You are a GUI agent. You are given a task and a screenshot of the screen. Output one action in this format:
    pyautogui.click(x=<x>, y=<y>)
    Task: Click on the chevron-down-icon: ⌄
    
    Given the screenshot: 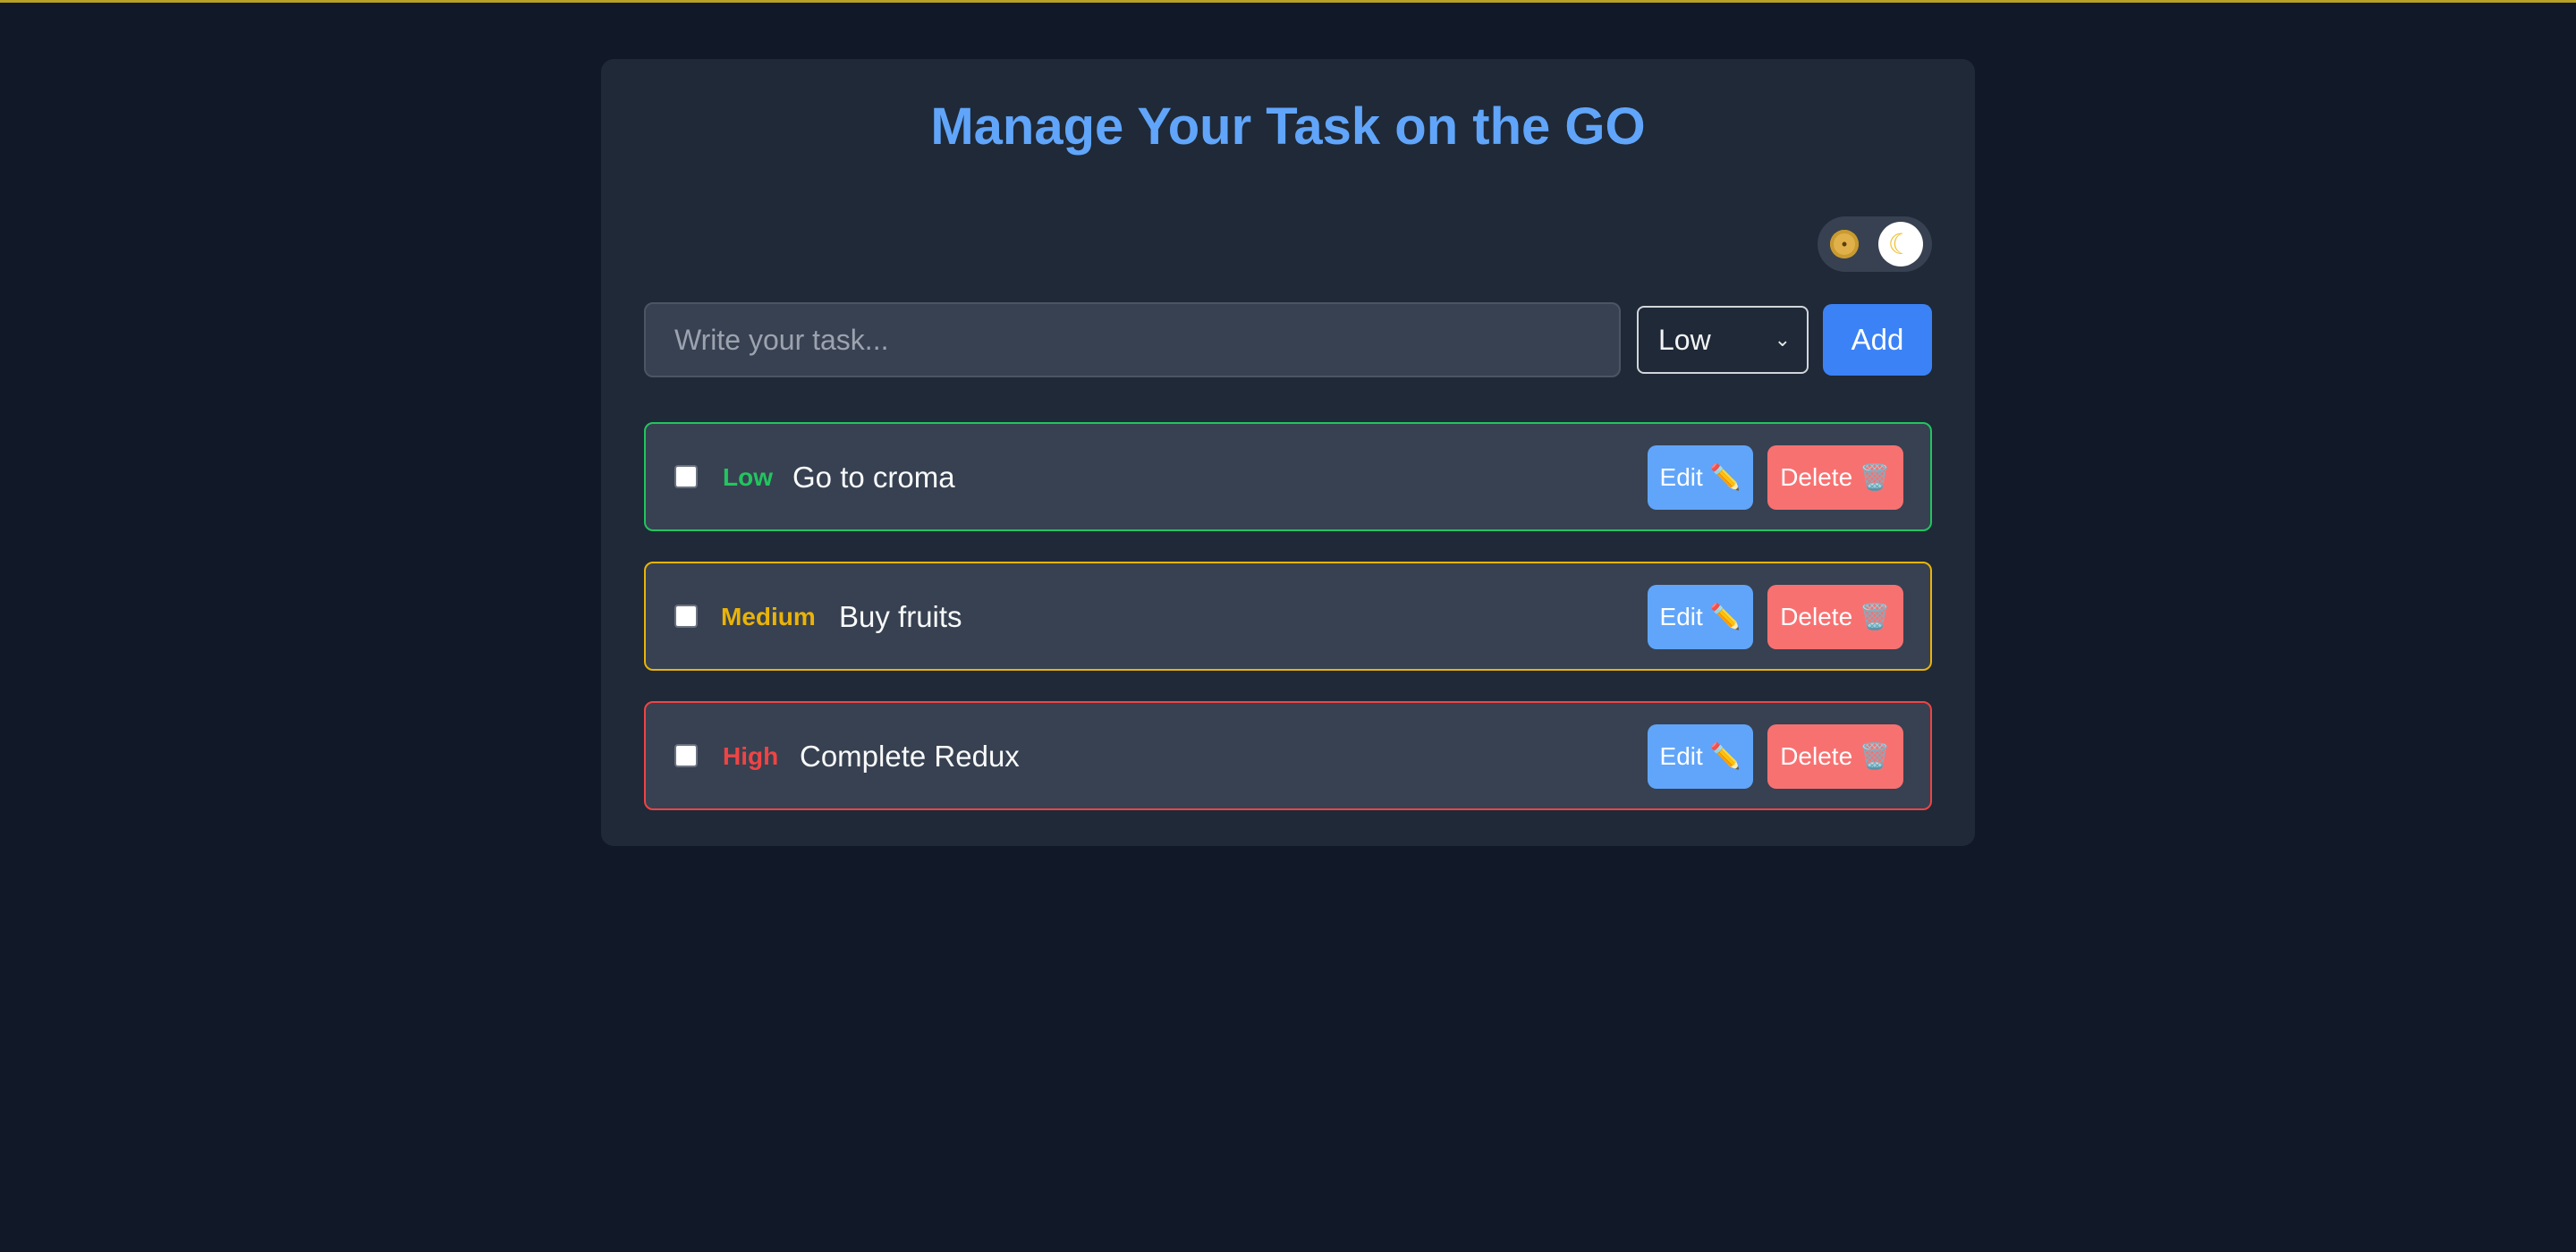 What is the action you would take?
    pyautogui.click(x=1782, y=340)
    